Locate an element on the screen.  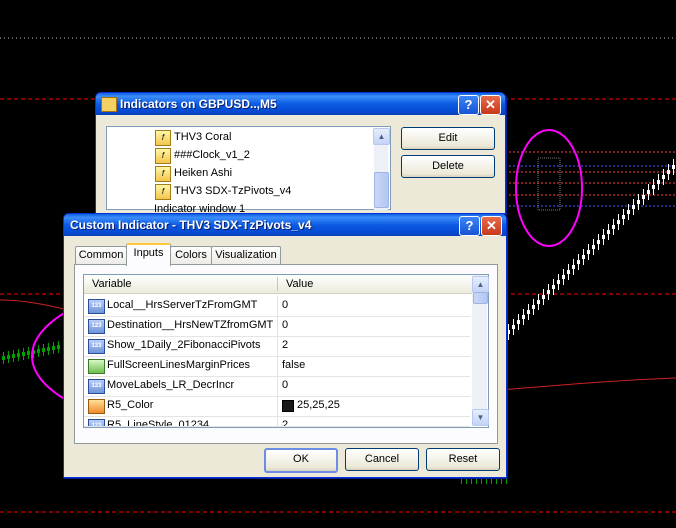
variable-name: R5_LineStyle_01234 is located at coordinates (158, 423).